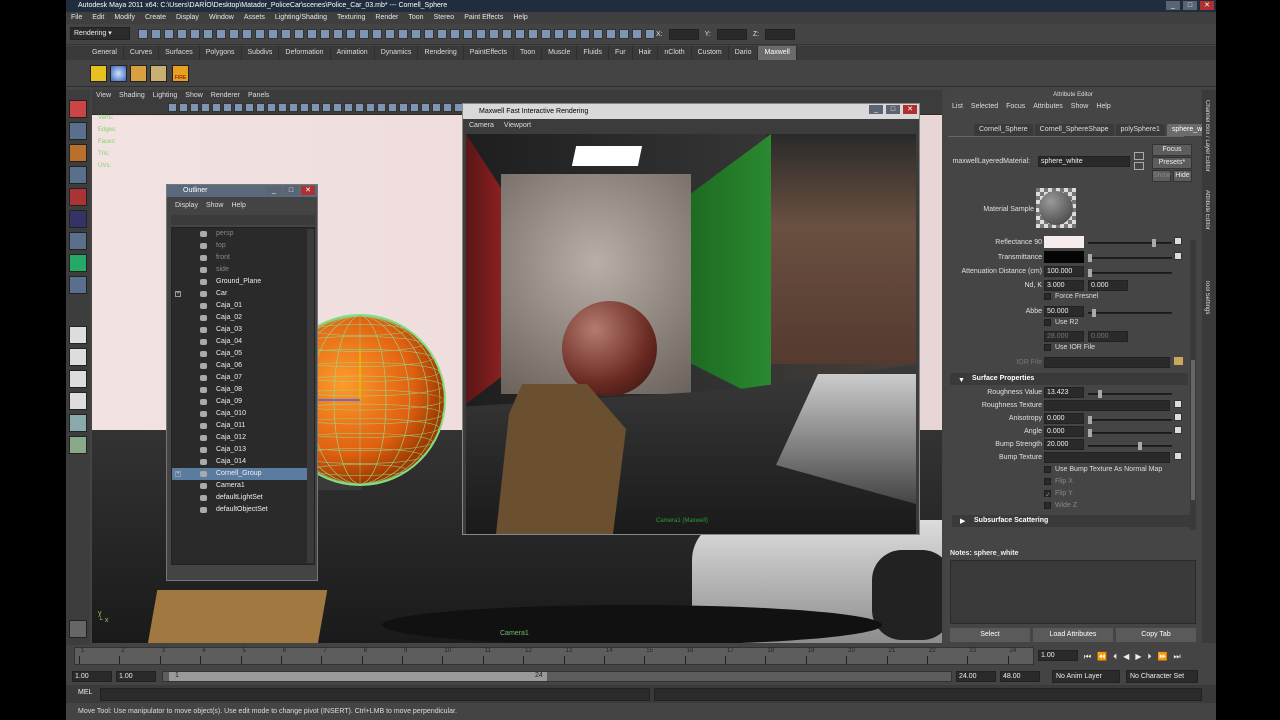 This screenshot has width=1280, height=720. Describe the element at coordinates (1047, 494) in the screenshot. I see `flip-y-checkbox: ✓` at that location.